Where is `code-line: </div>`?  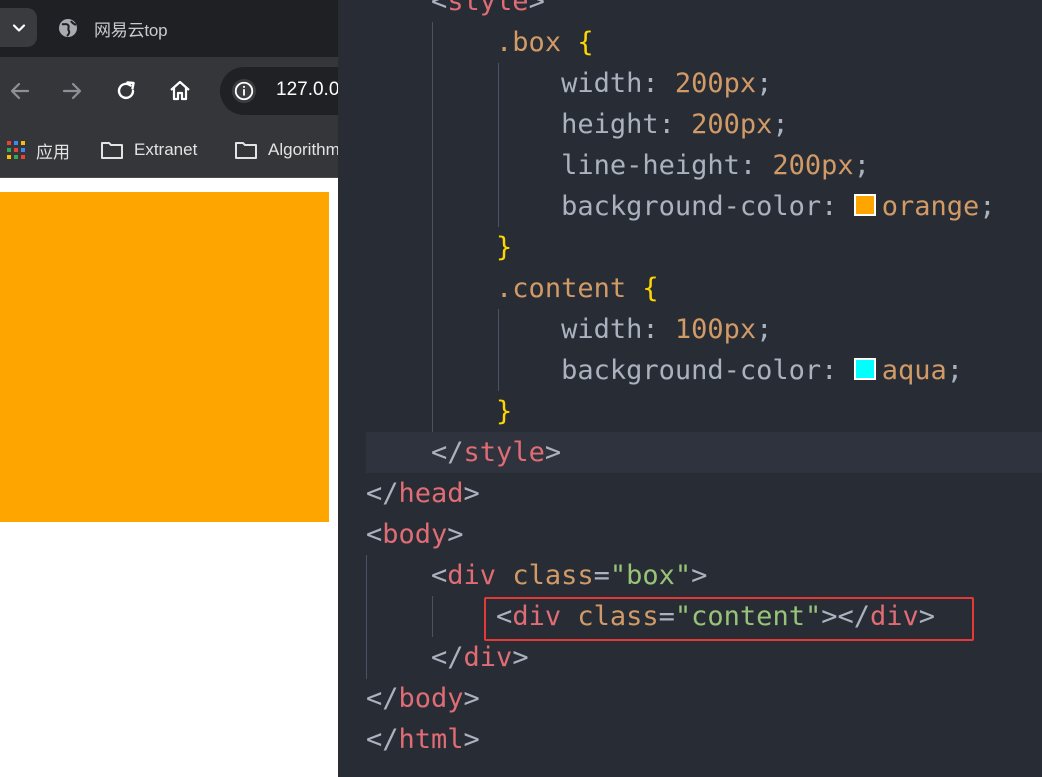
code-line: </div> is located at coordinates (447, 657).